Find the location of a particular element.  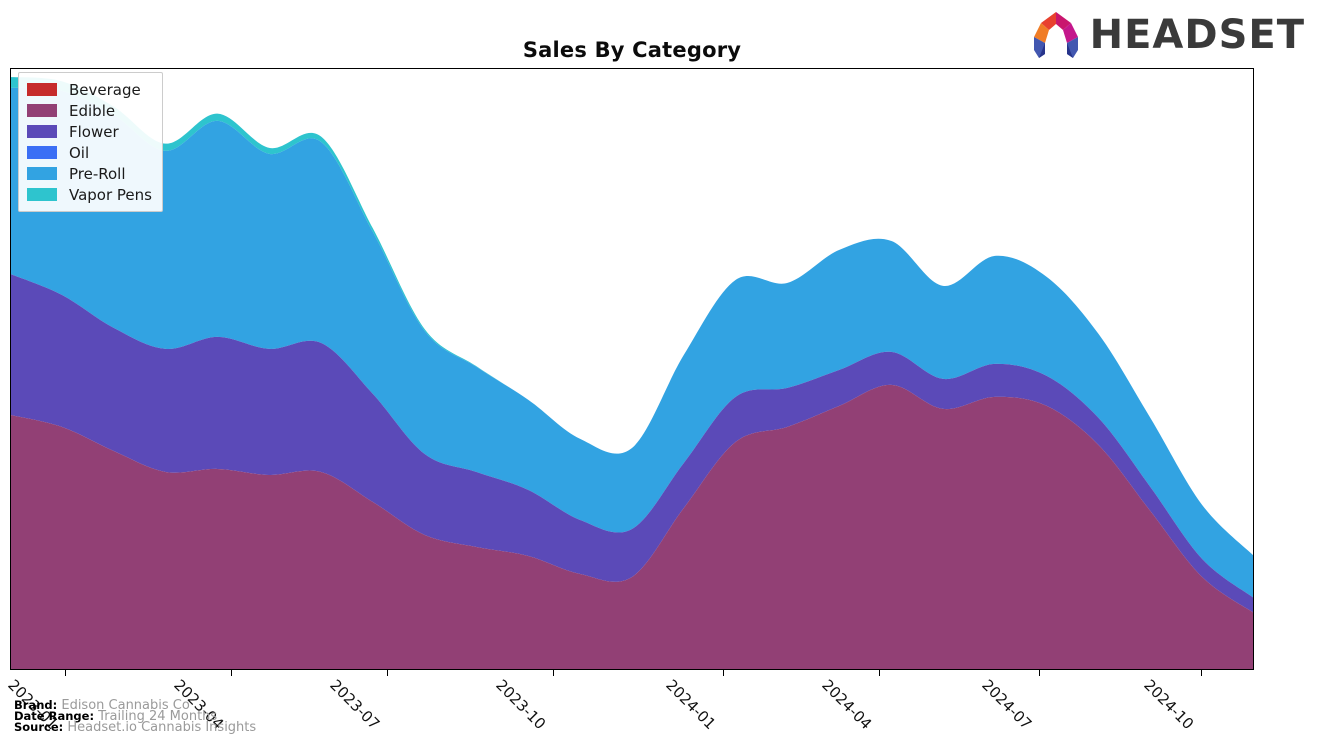

legend-item: Pre-Roll is located at coordinates (89, 173).